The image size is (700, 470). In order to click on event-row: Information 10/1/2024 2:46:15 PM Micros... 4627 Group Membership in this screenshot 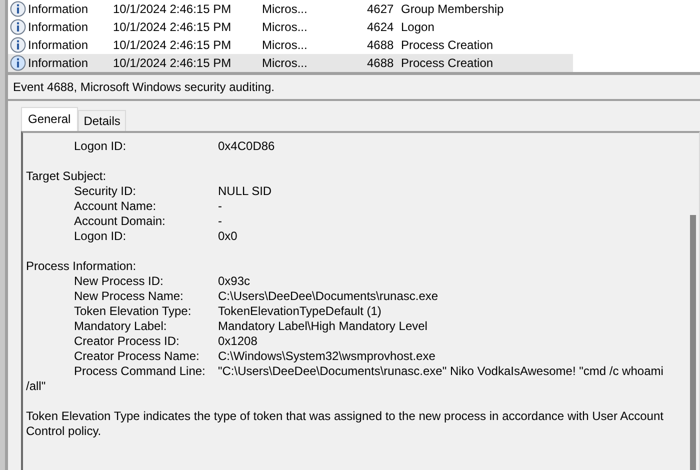, I will do `click(290, 9)`.